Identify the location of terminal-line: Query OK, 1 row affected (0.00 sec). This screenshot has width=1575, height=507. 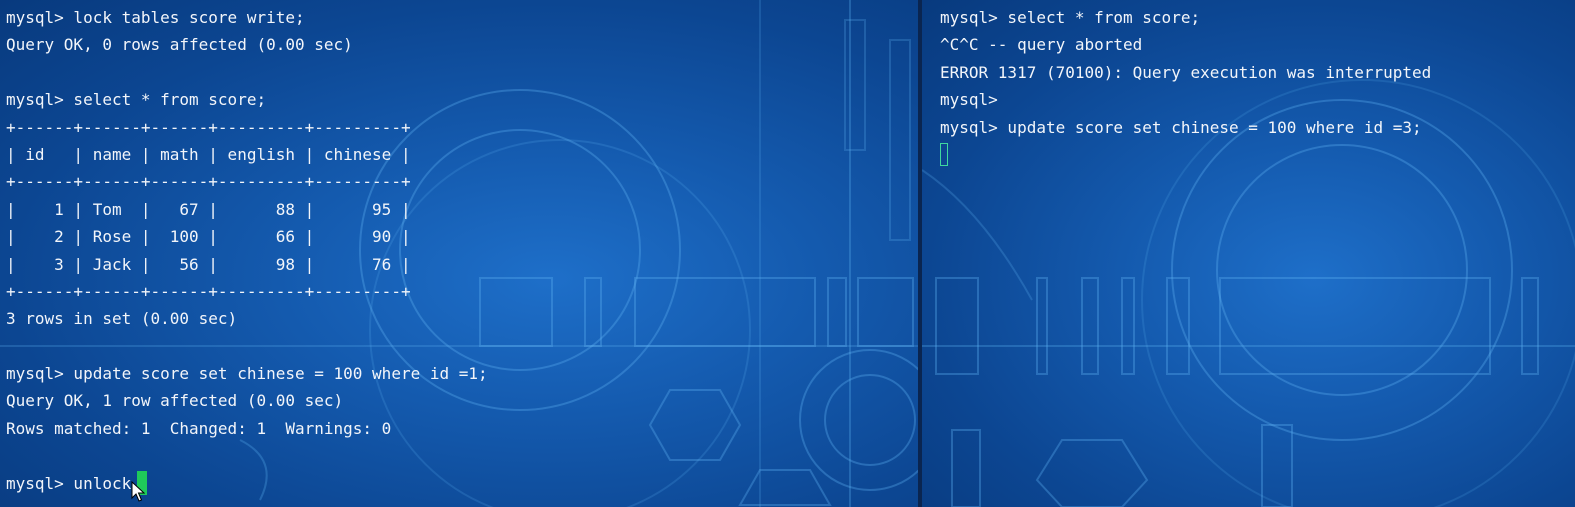
(175, 401).